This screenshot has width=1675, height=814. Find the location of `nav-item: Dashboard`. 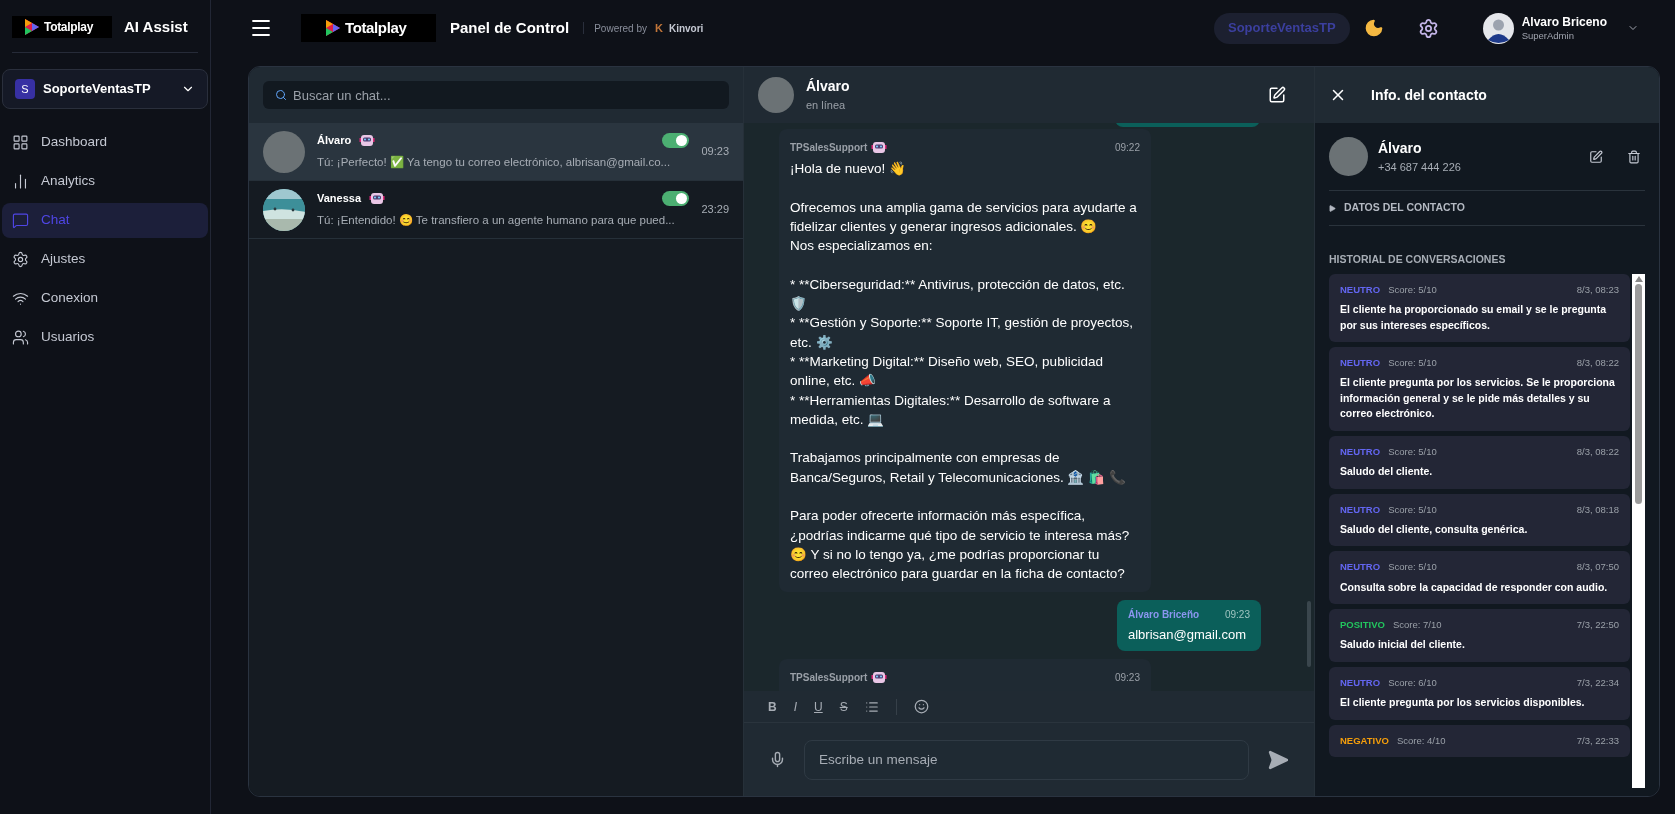

nav-item: Dashboard is located at coordinates (105, 142).